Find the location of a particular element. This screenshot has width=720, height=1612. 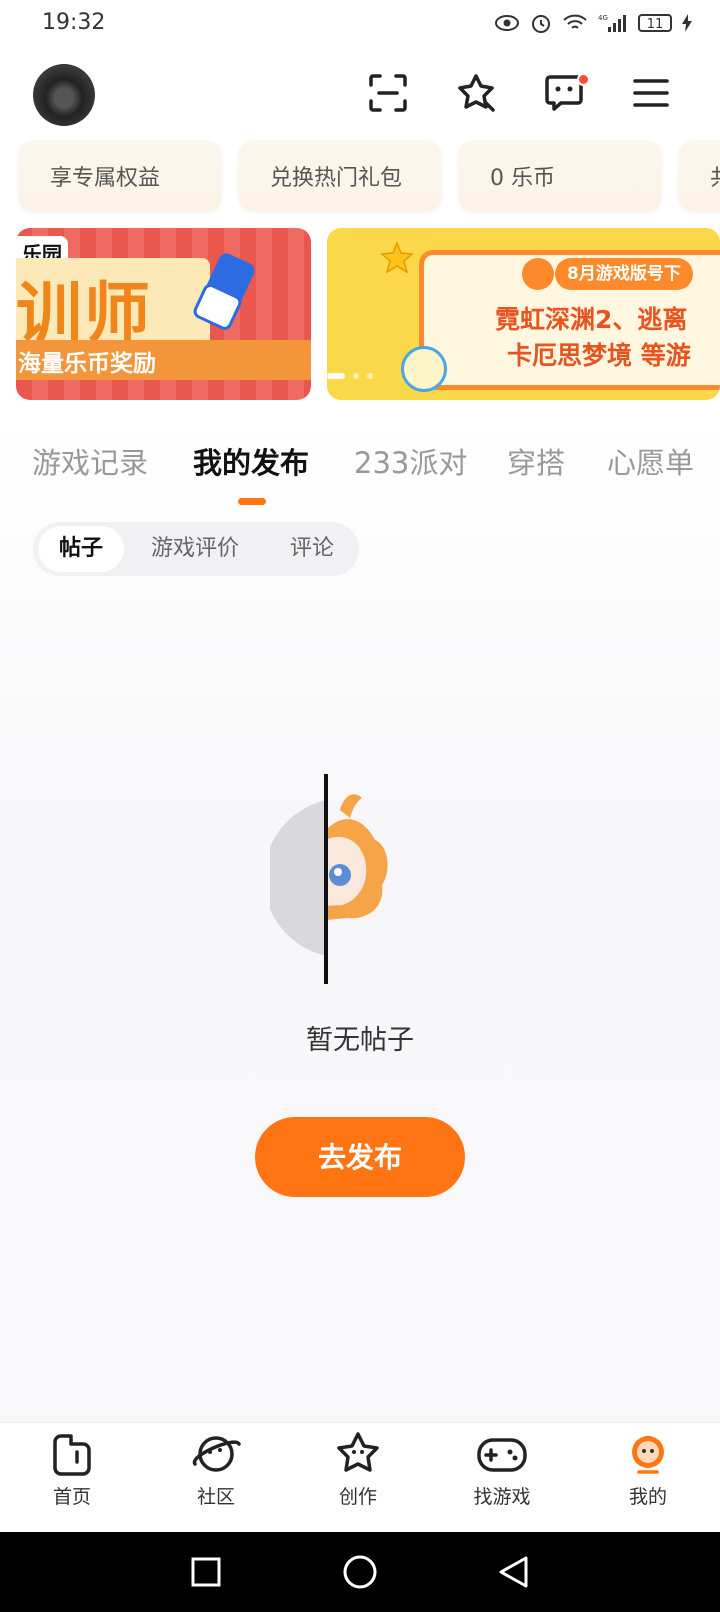

tab-233-party: 233派对 is located at coordinates (410, 461).